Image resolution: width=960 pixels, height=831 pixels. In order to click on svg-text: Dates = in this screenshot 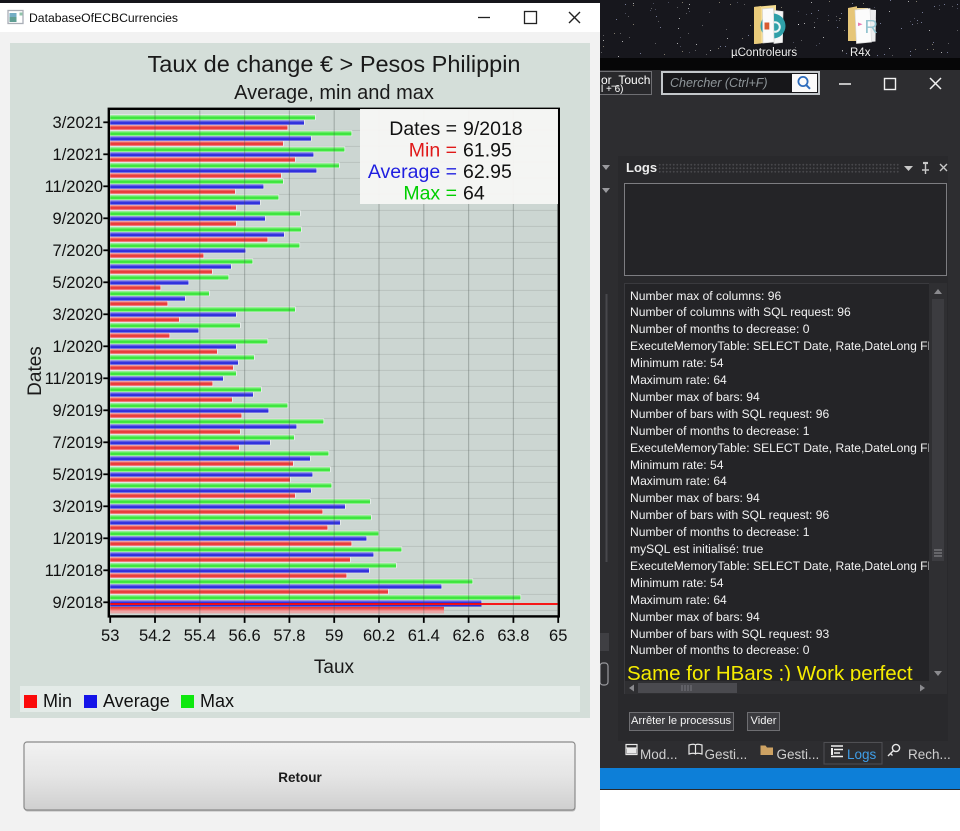, I will do `click(423, 129)`.